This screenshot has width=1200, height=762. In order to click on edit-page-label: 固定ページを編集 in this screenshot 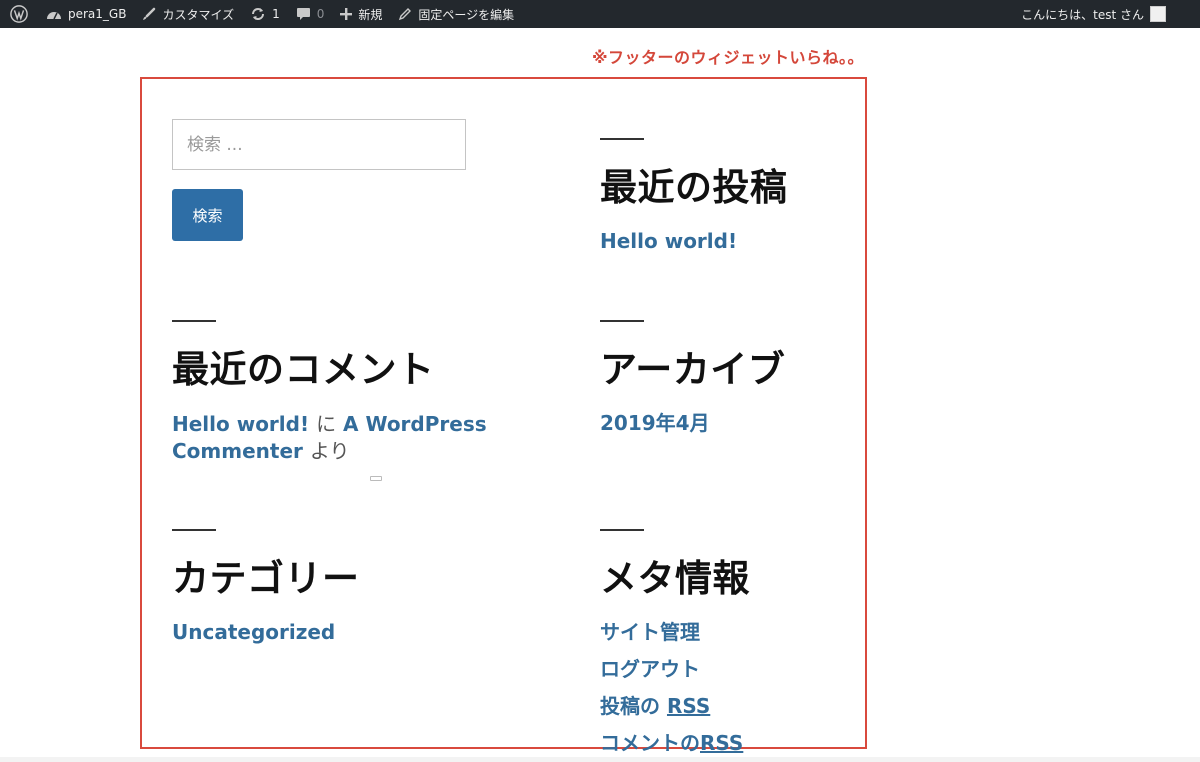, I will do `click(466, 14)`.